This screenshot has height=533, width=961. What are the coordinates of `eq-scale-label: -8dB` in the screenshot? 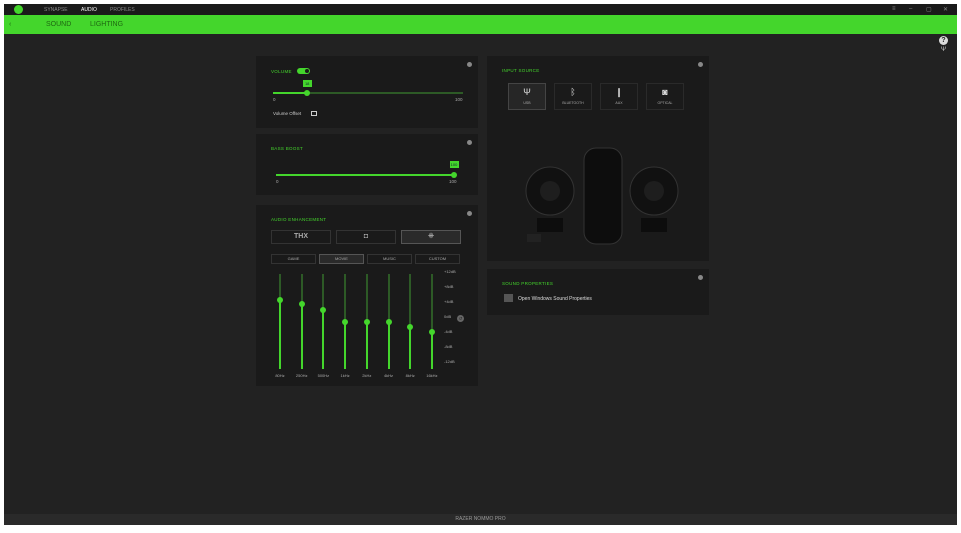 It's located at (448, 346).